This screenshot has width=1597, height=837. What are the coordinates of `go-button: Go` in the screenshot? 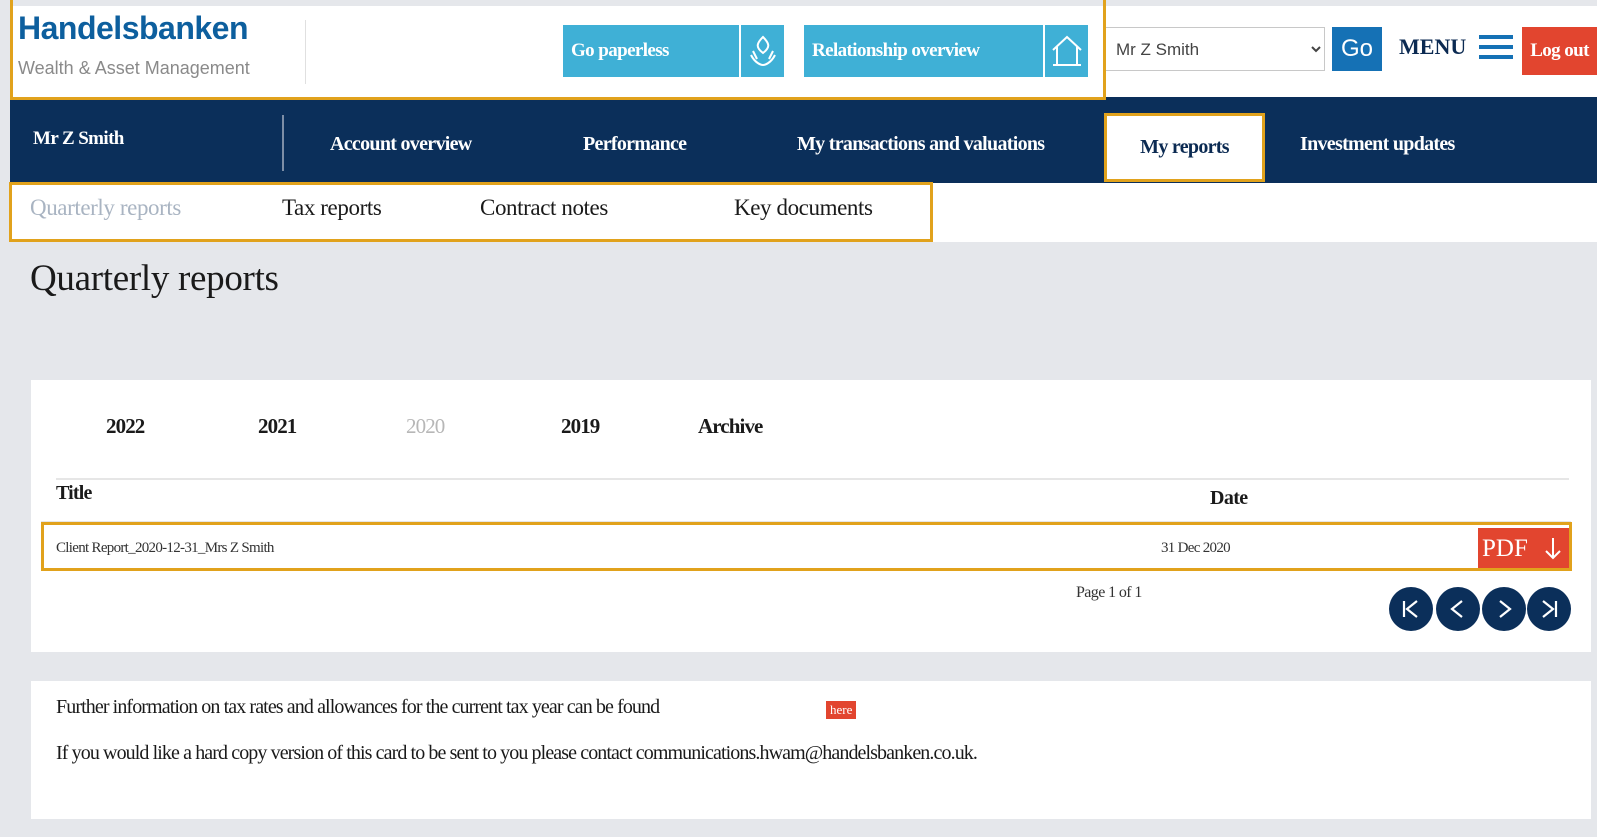 It's located at (1357, 49).